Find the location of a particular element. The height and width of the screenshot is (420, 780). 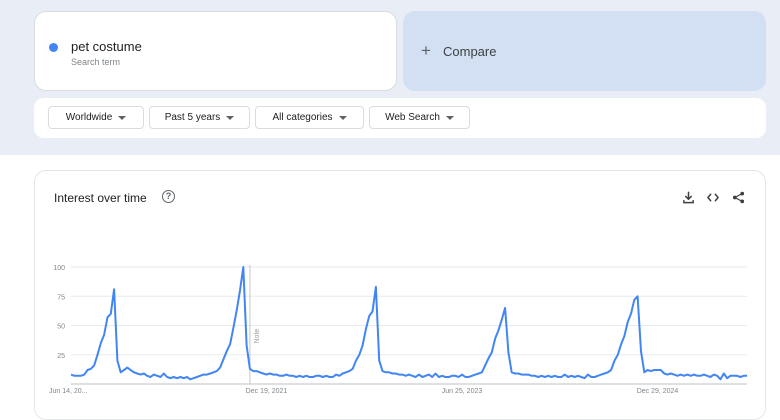

plus-icon: + is located at coordinates (426, 50).